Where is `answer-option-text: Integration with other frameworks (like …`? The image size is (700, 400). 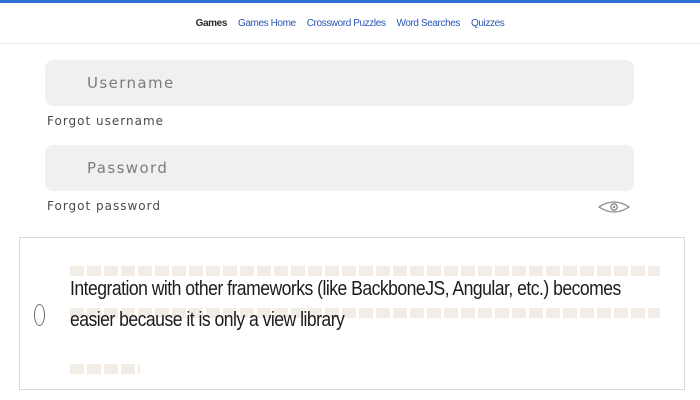 answer-option-text: Integration with other frameworks (like … is located at coordinates (345, 304).